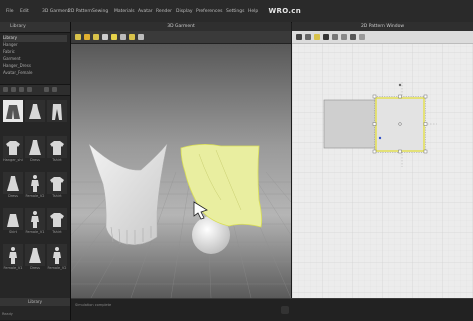 This screenshot has height=321, width=473. What do you see at coordinates (35, 66) in the screenshot?
I see `tree-item: Hanger_Dress` at bounding box center [35, 66].